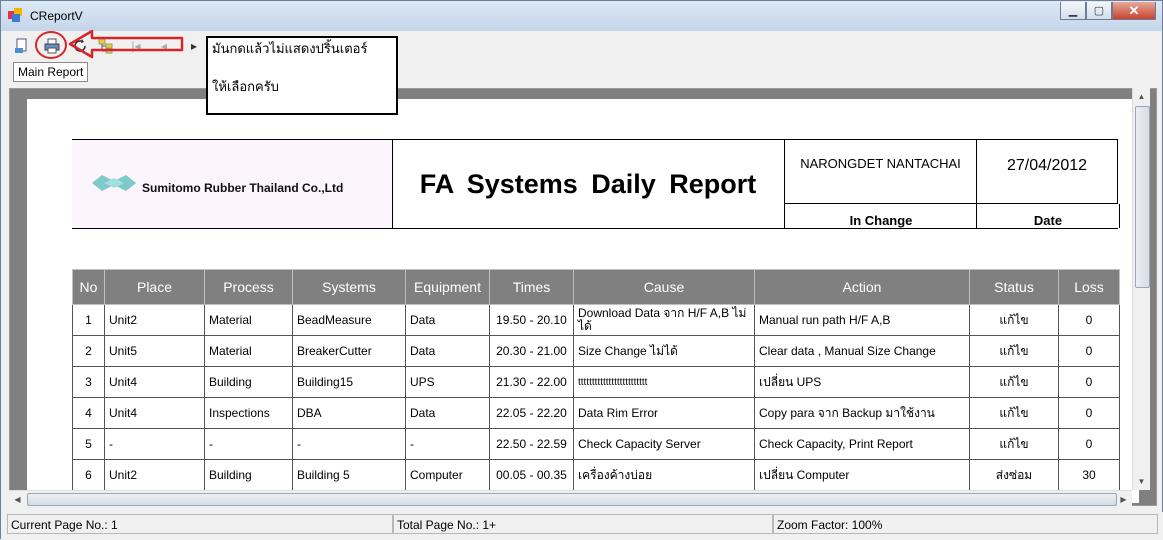  What do you see at coordinates (290, 48) in the screenshot?
I see `annotation-line: มันกดแล้วไม่แสดงปริ้นเตอร์` at bounding box center [290, 48].